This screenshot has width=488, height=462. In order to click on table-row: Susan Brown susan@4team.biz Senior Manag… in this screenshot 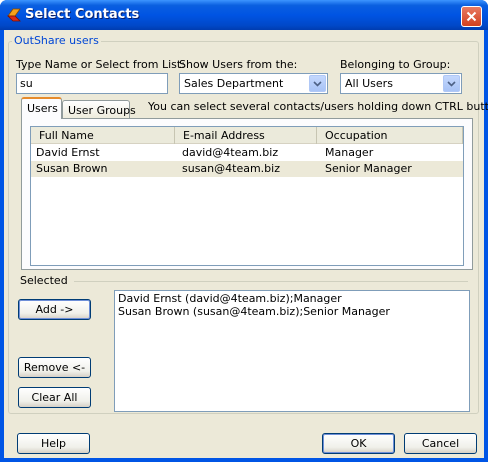, I will do `click(247, 169)`.